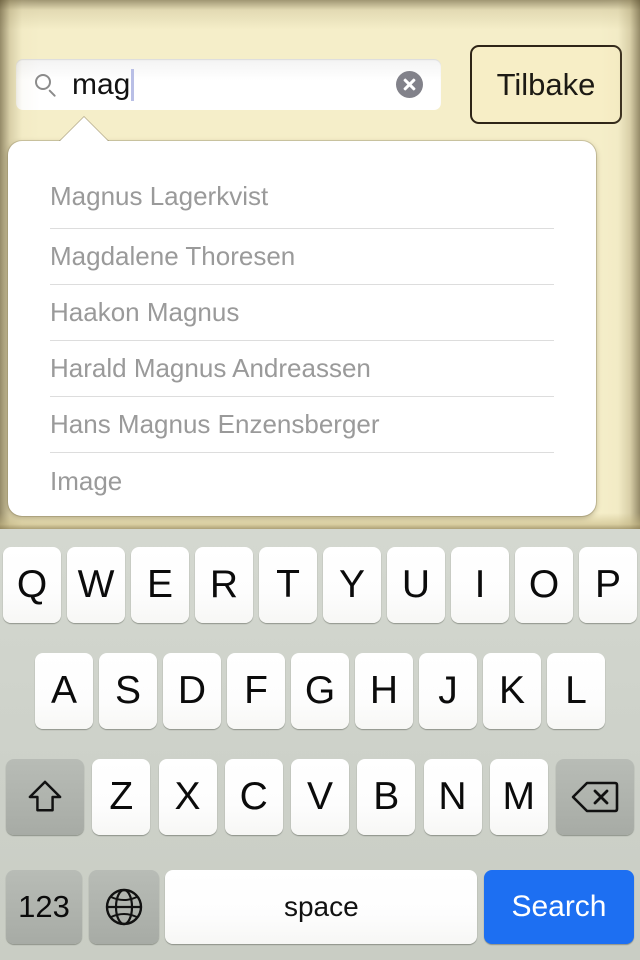 The height and width of the screenshot is (960, 640). Describe the element at coordinates (173, 256) in the screenshot. I see `suggestion-label: Magdalene Thoresen` at that location.